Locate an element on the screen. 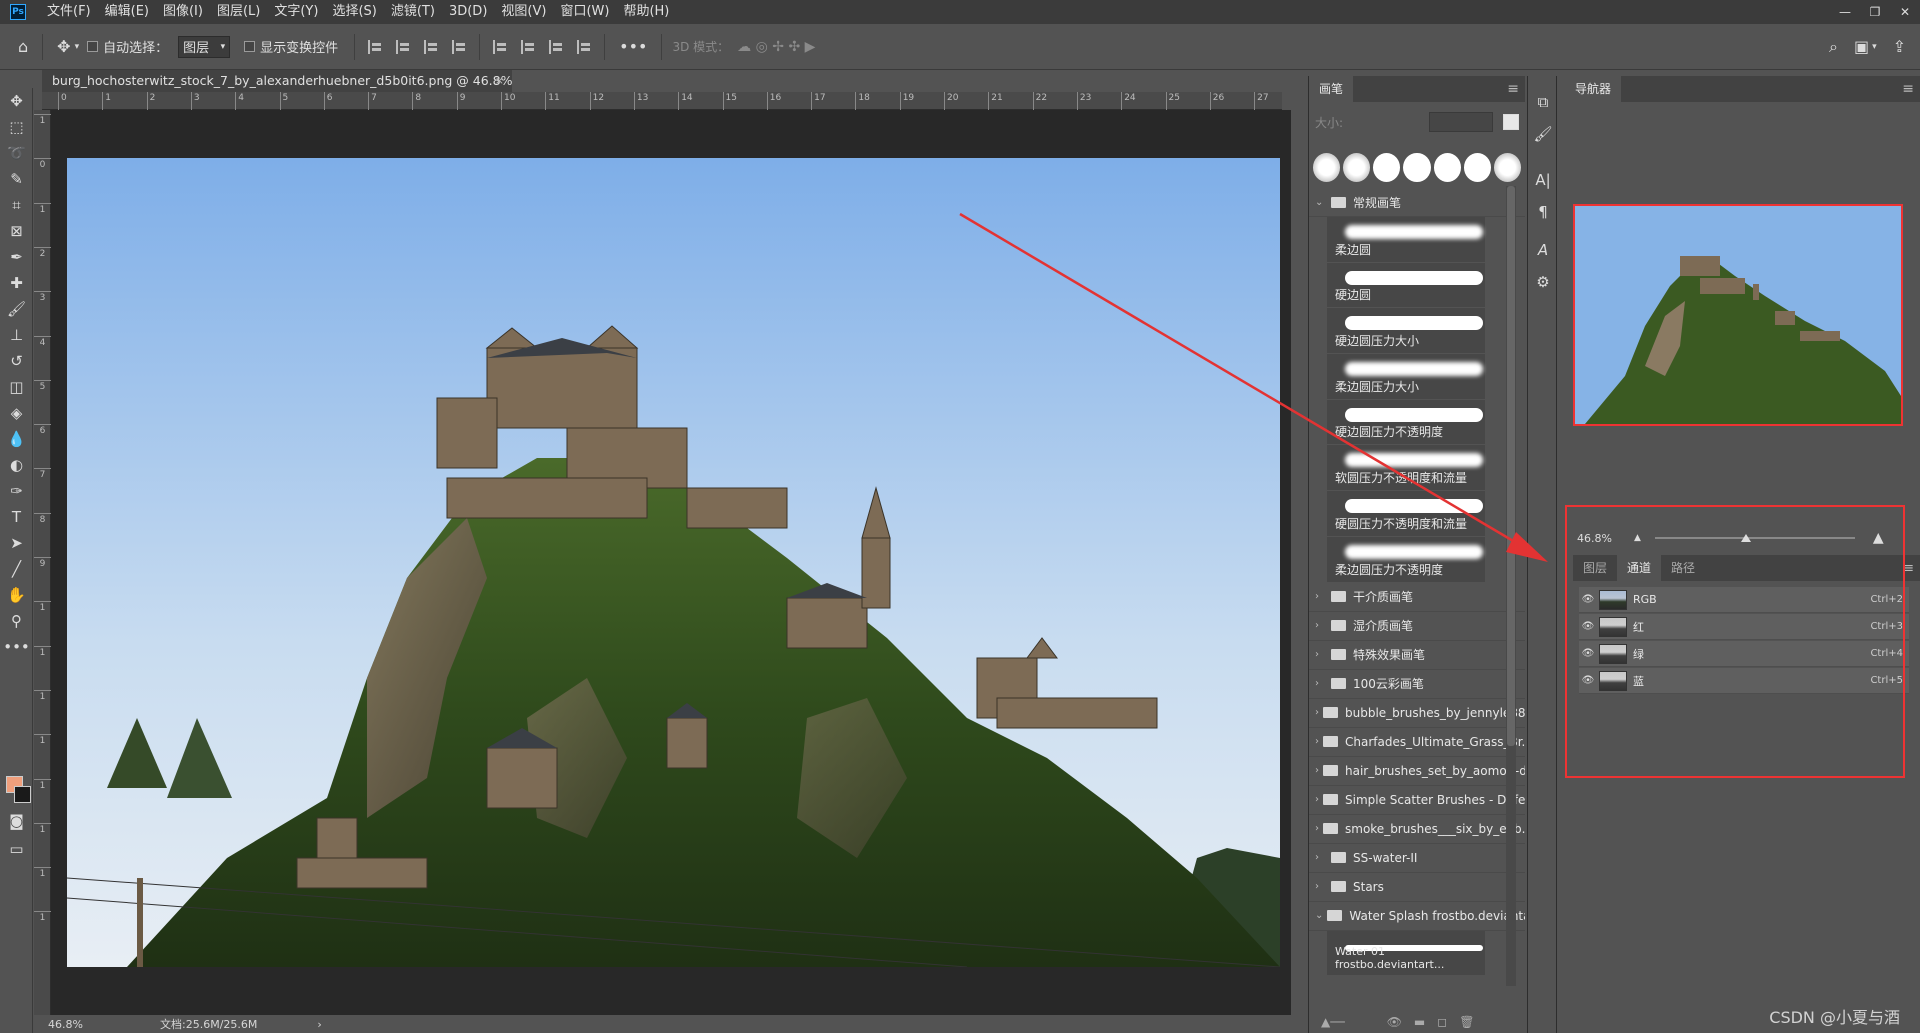  lasso-tool-icon: ➰ is located at coordinates (16, 153).